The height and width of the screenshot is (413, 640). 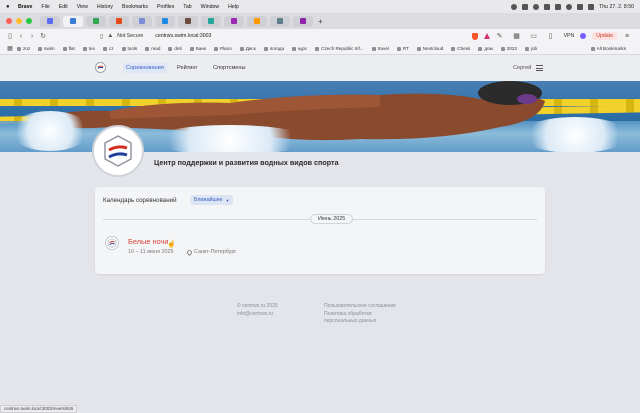 I want to click on footer-privacy-link: Политика обработки, so click(x=360, y=315).